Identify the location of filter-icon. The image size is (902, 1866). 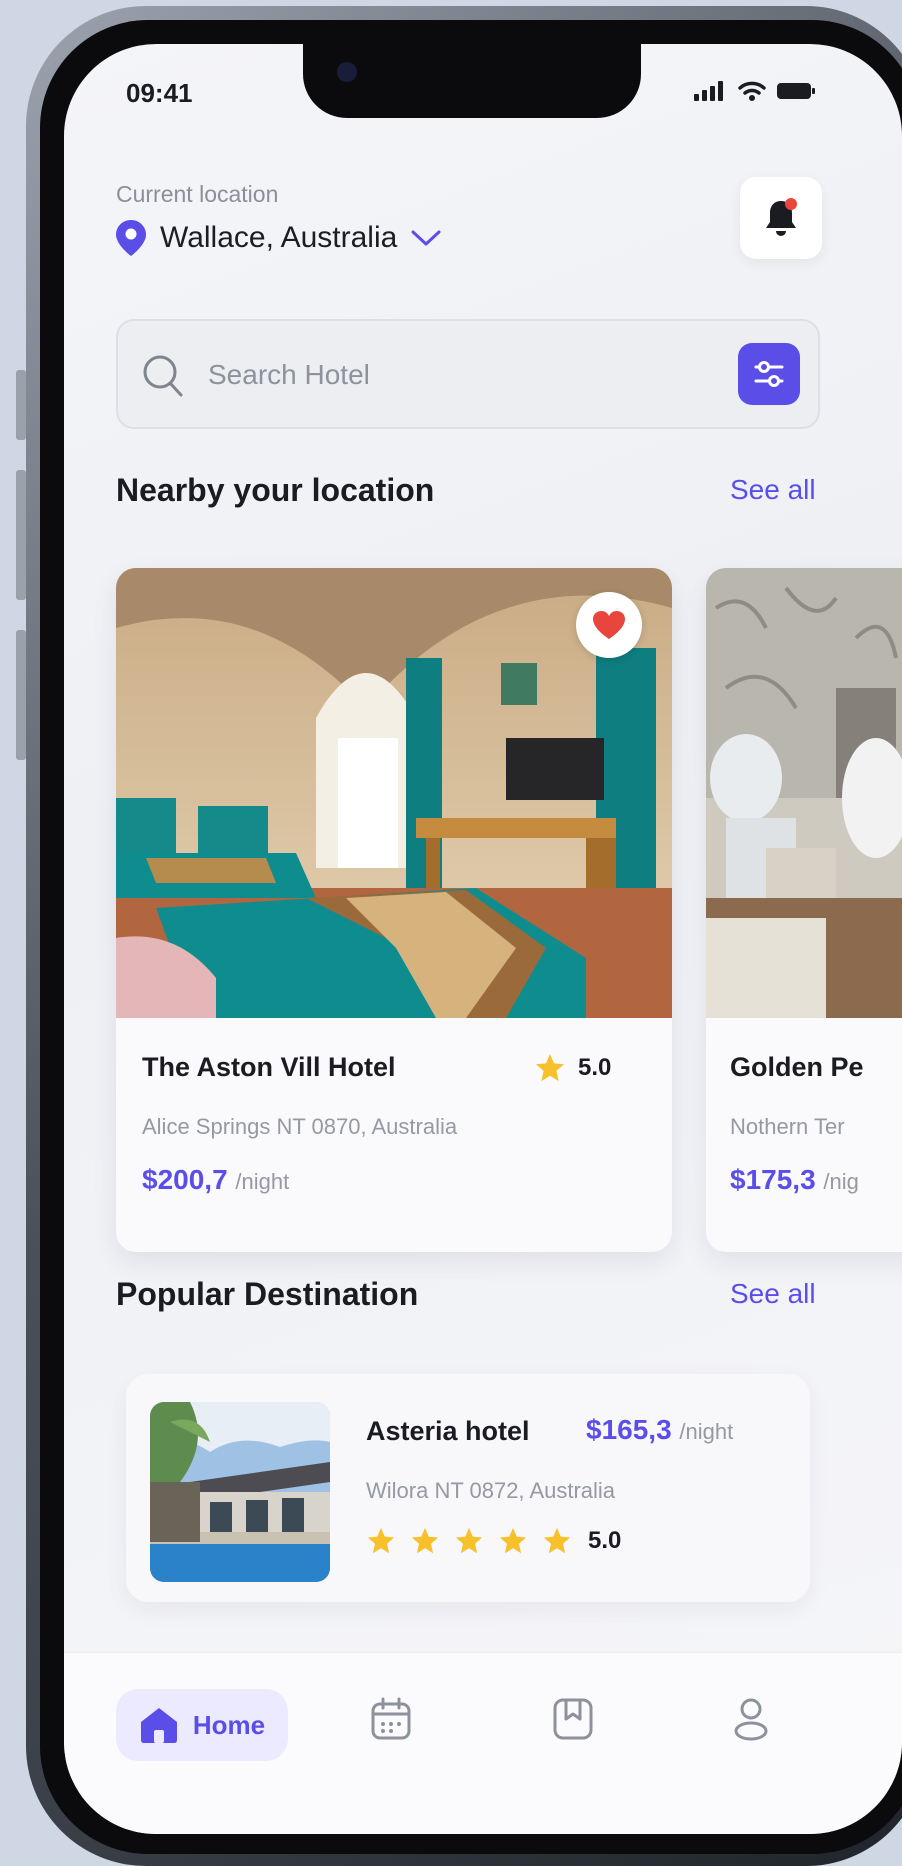
(769, 374).